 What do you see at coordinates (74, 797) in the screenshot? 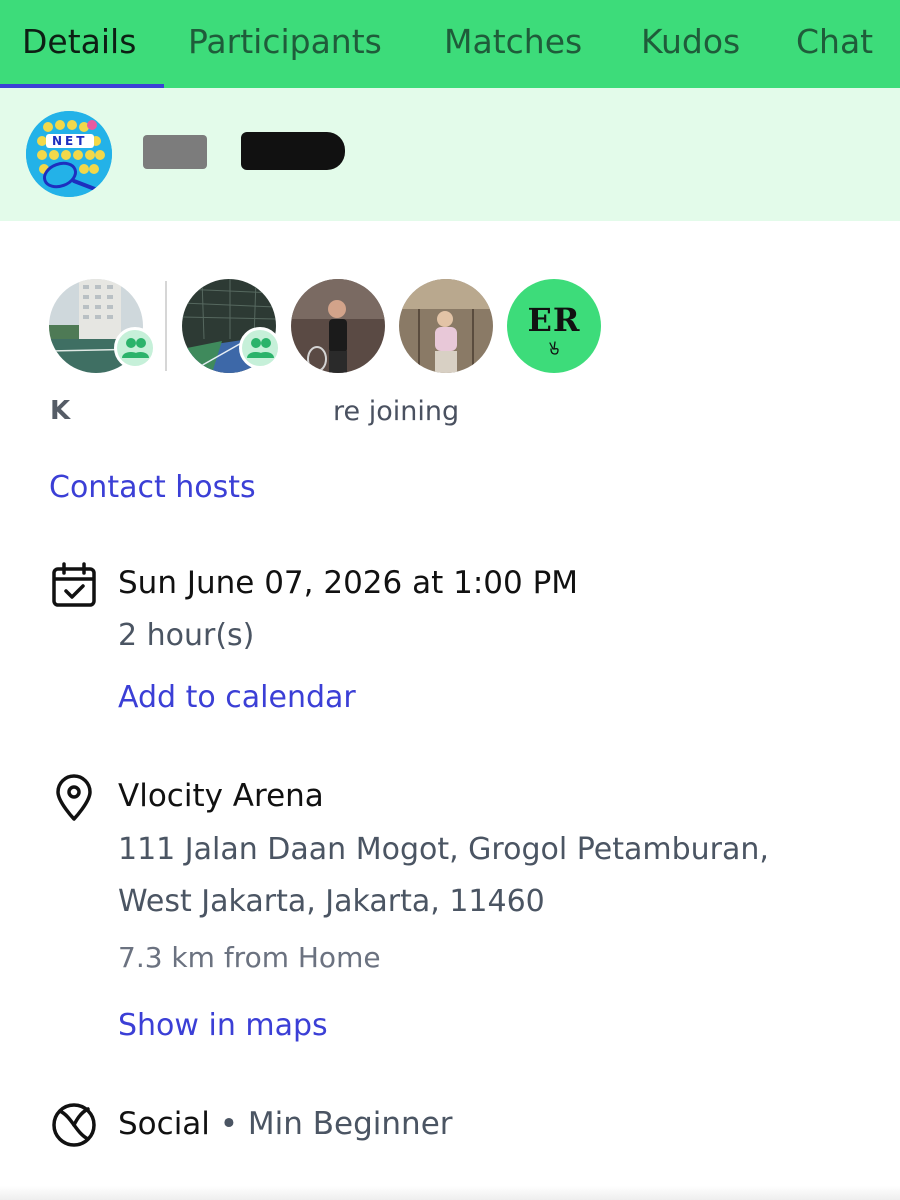
I see `map-pin-icon` at bounding box center [74, 797].